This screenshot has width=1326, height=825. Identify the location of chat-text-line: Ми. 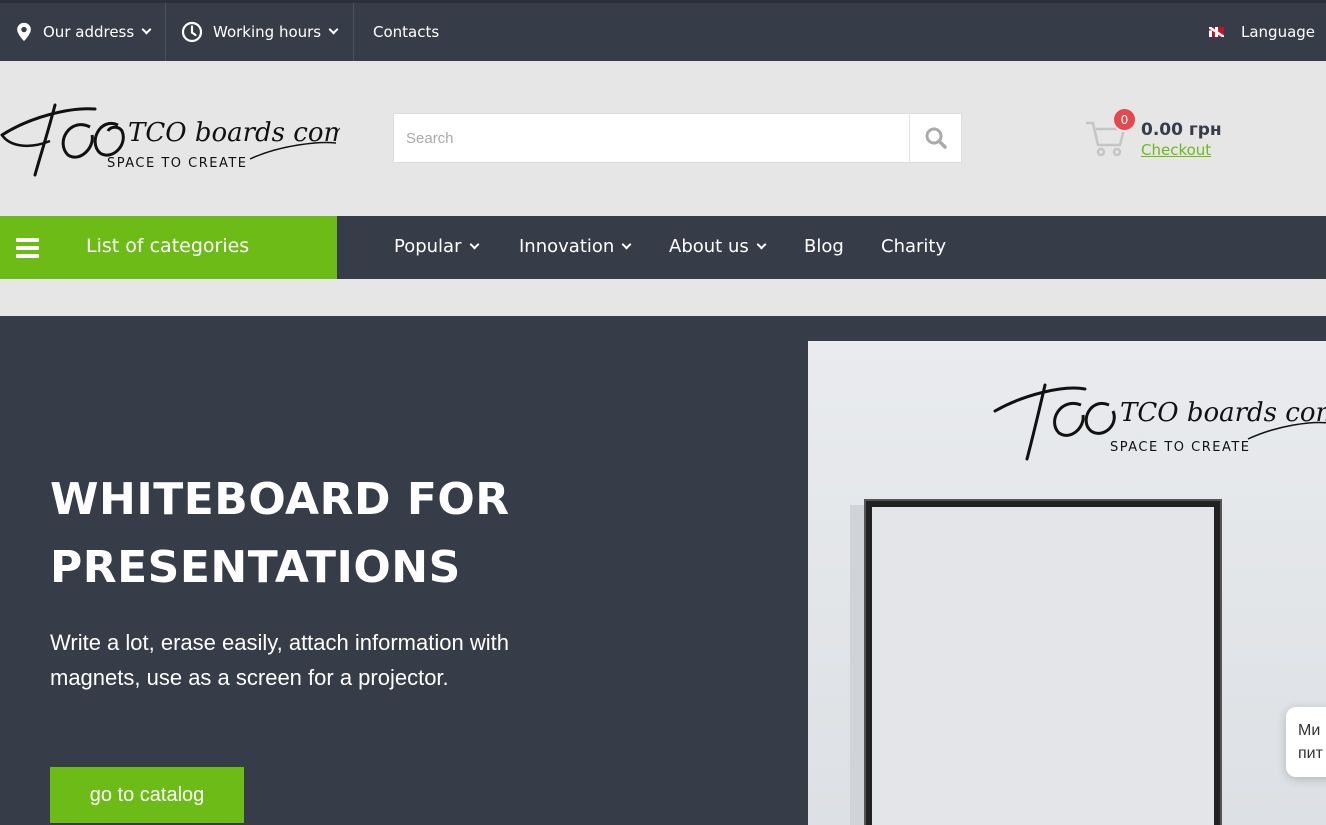
(1309, 730).